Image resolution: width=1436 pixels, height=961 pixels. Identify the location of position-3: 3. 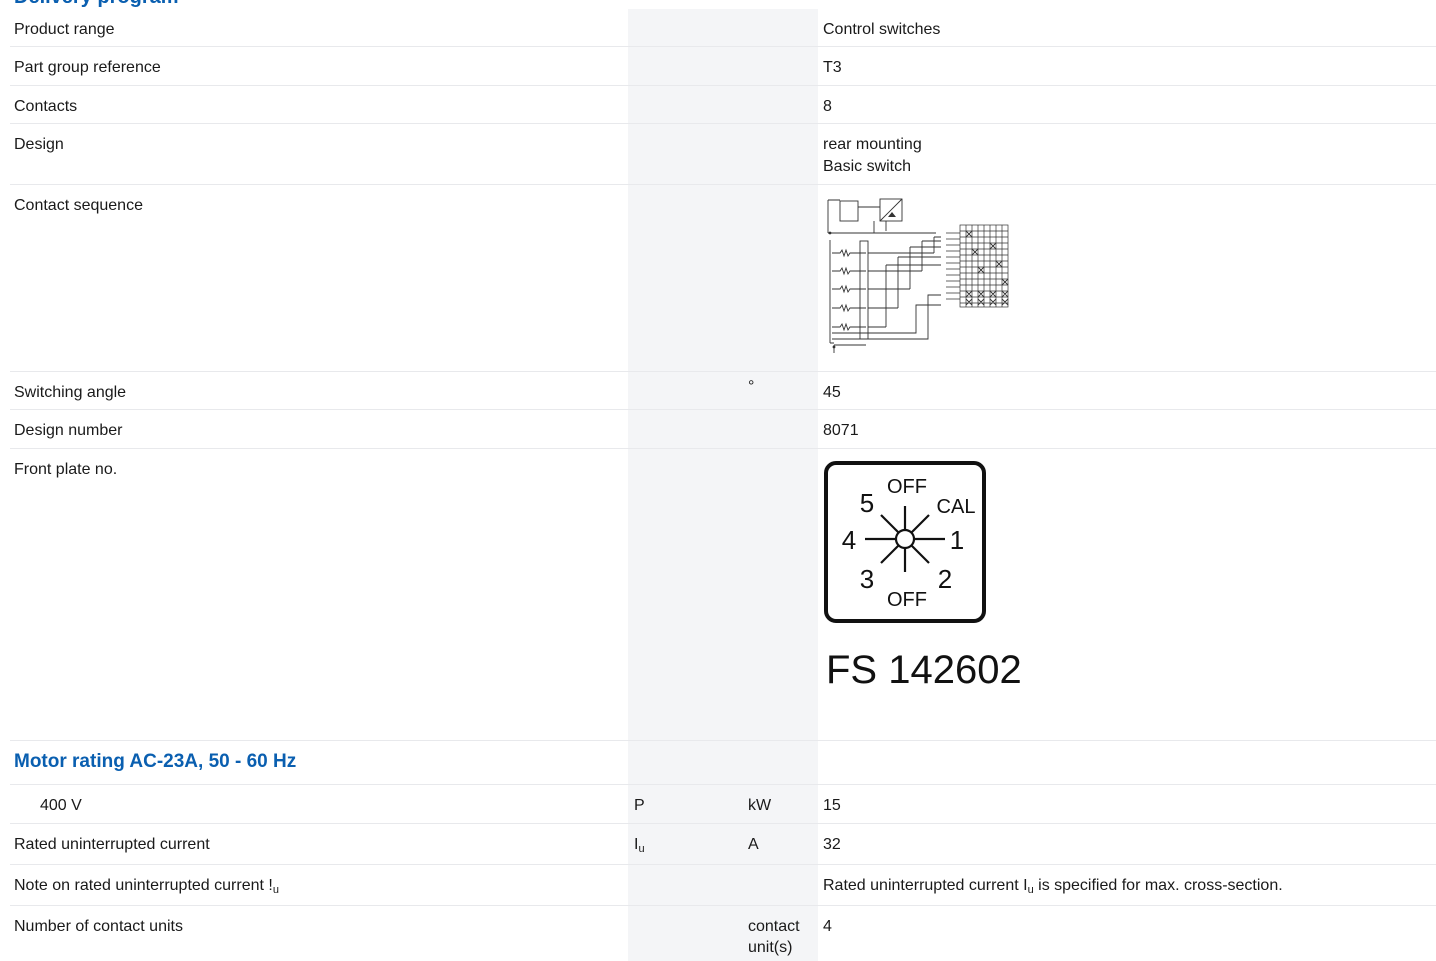
(867, 579).